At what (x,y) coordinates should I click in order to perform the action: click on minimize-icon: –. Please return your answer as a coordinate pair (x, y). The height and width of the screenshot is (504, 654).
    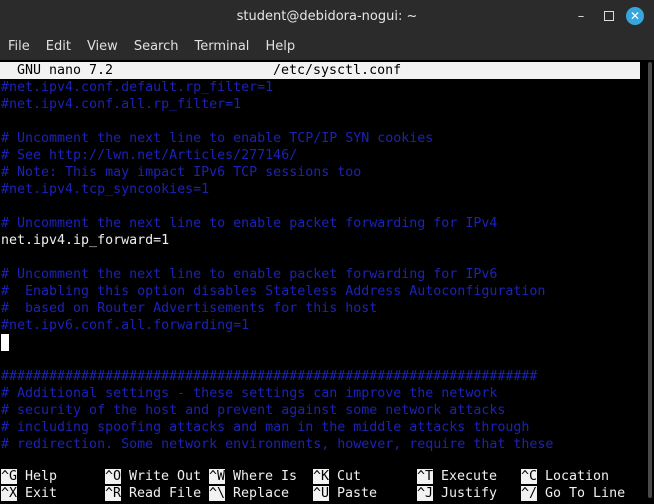
    Looking at the image, I should click on (581, 16).